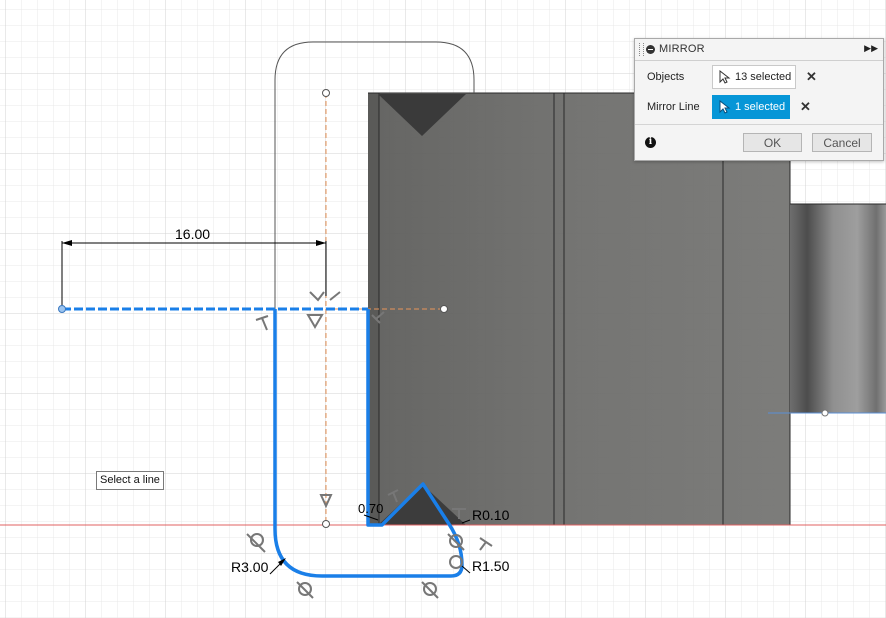 The height and width of the screenshot is (618, 886). What do you see at coordinates (772, 142) in the screenshot?
I see `ok-button: OK` at bounding box center [772, 142].